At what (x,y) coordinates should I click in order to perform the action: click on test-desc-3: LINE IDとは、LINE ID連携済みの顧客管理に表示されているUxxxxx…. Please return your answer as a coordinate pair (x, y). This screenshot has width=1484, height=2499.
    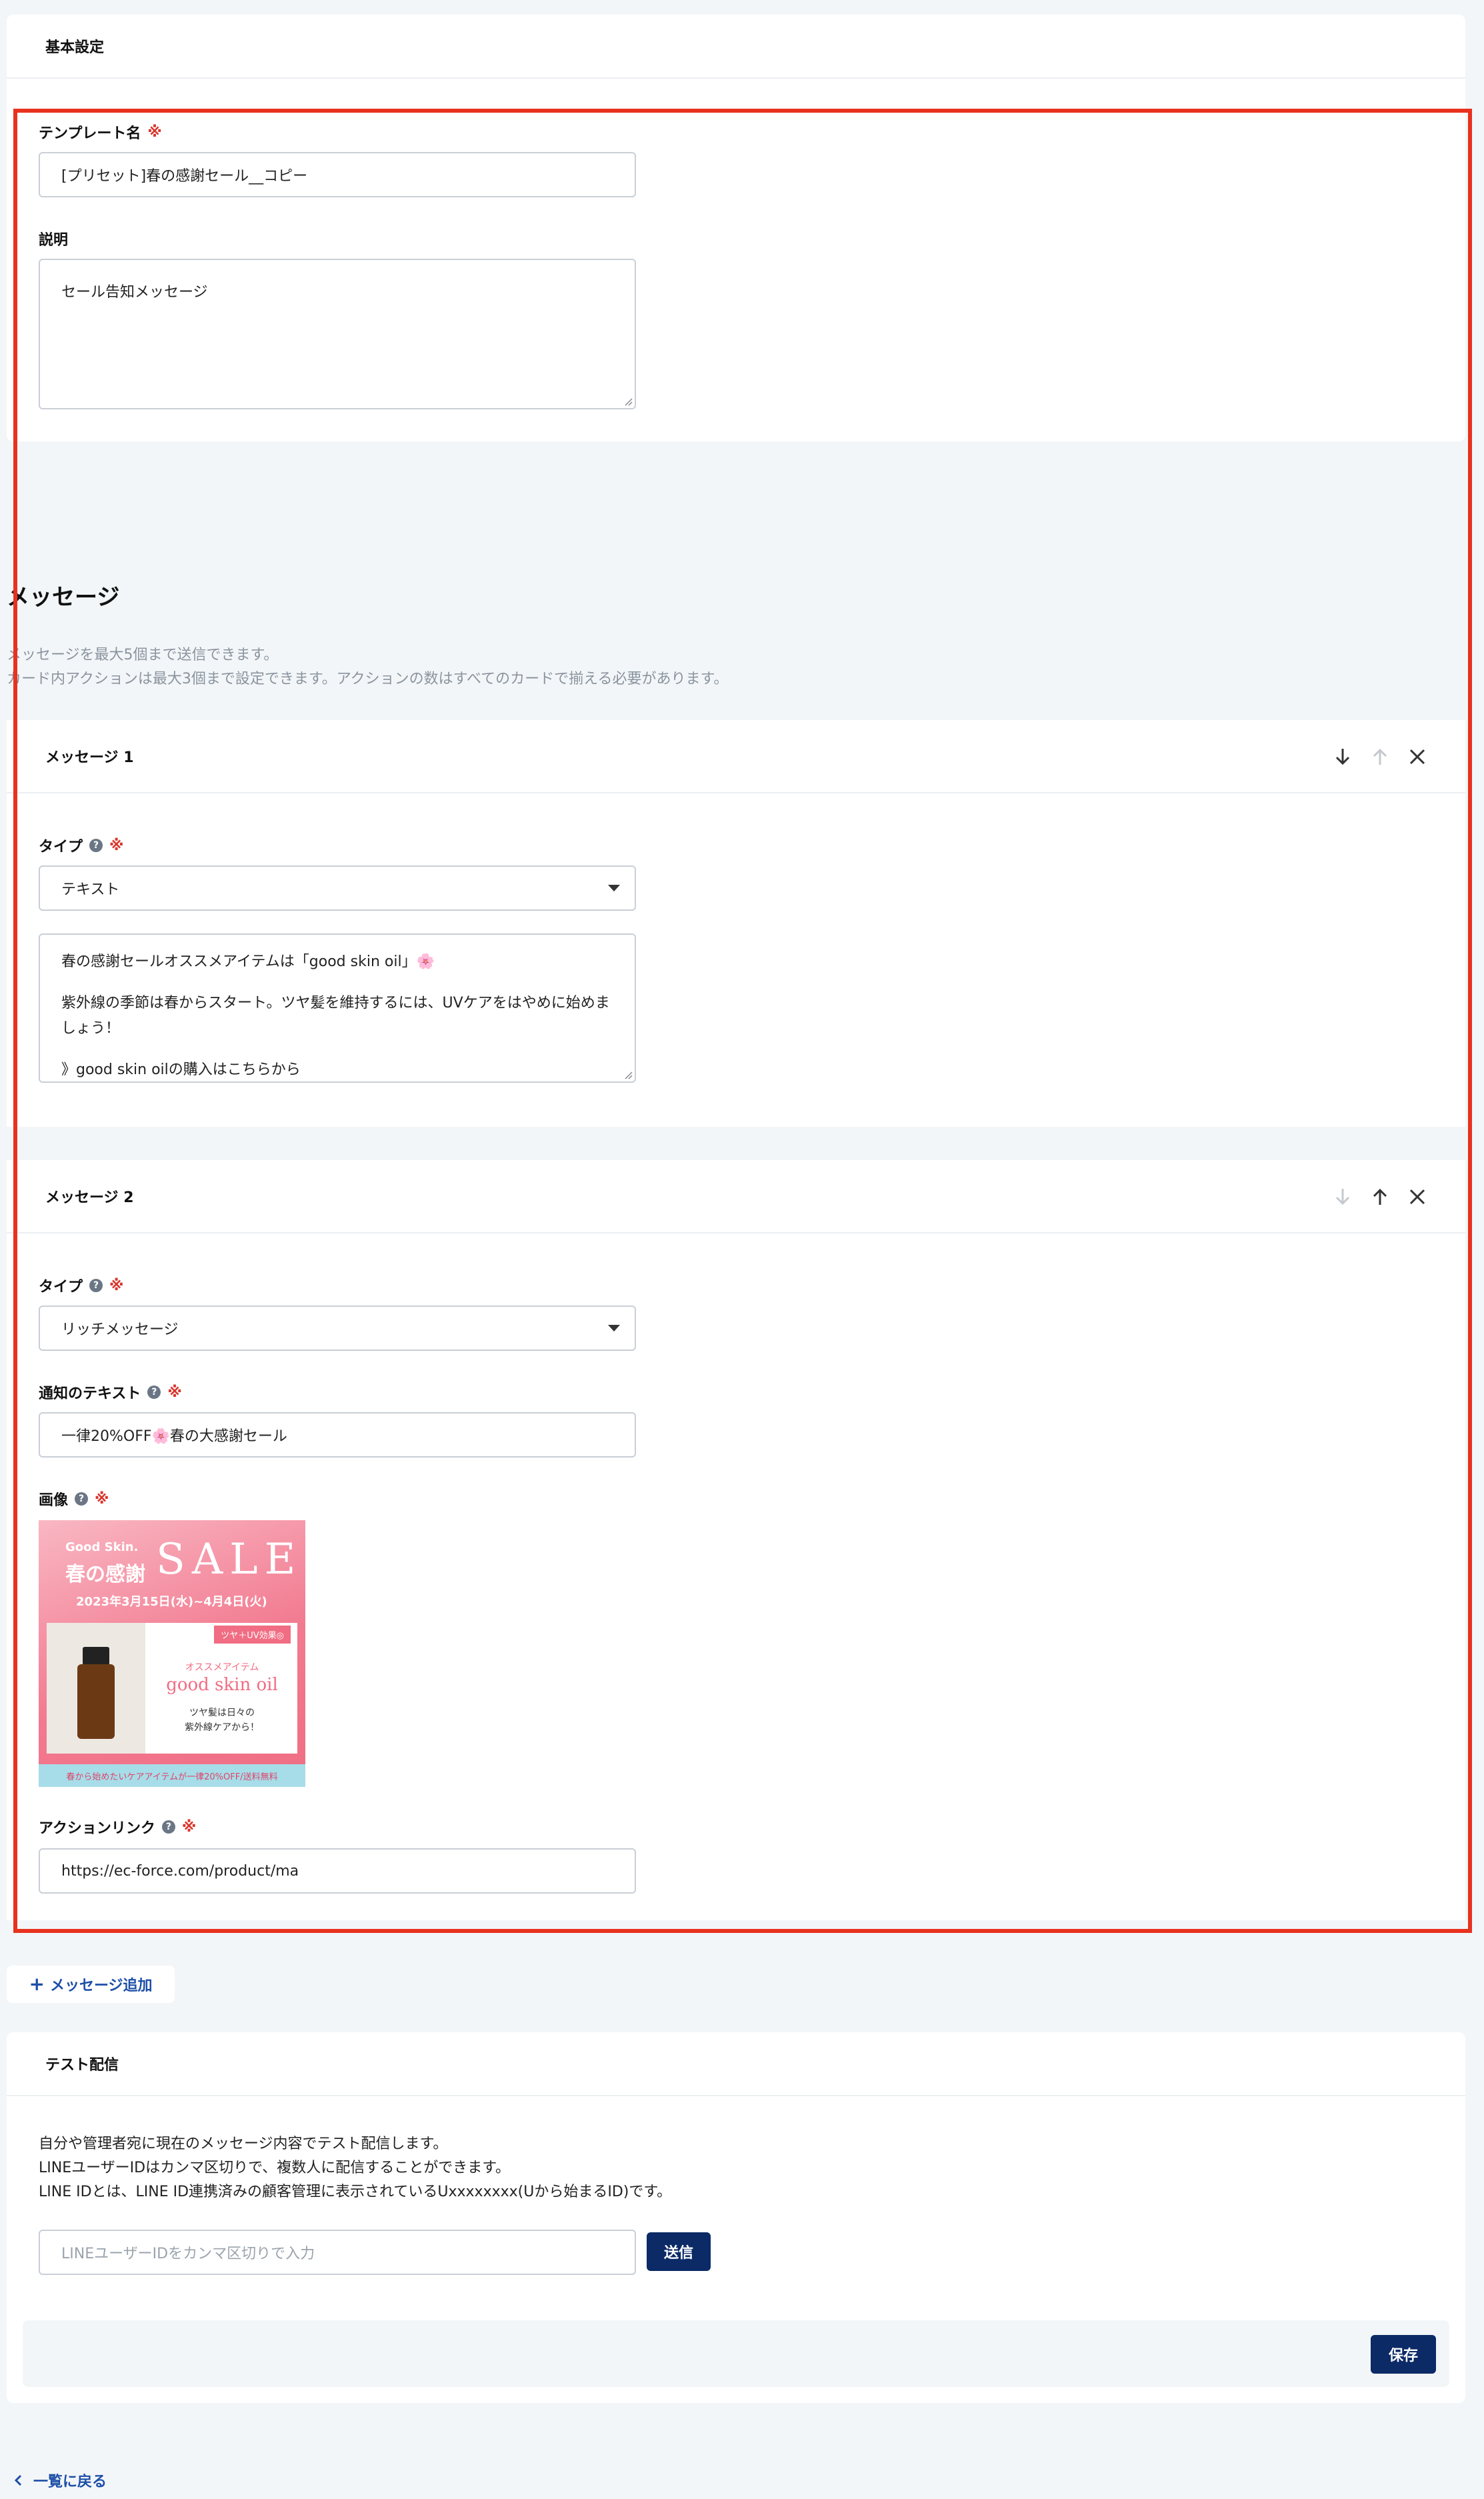
    Looking at the image, I should click on (355, 2192).